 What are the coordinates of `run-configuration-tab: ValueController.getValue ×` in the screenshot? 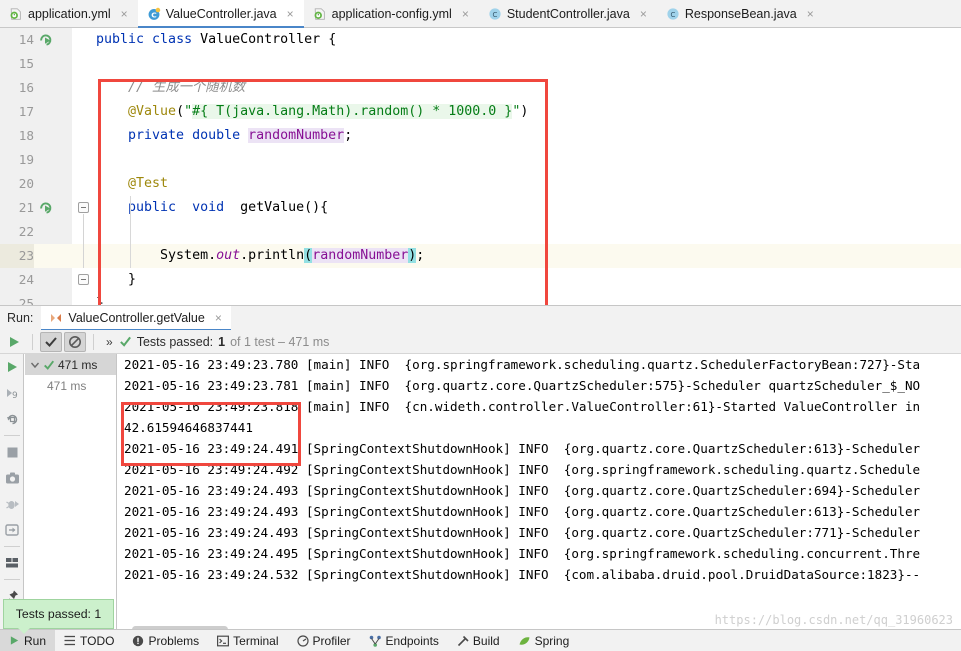 It's located at (136, 318).